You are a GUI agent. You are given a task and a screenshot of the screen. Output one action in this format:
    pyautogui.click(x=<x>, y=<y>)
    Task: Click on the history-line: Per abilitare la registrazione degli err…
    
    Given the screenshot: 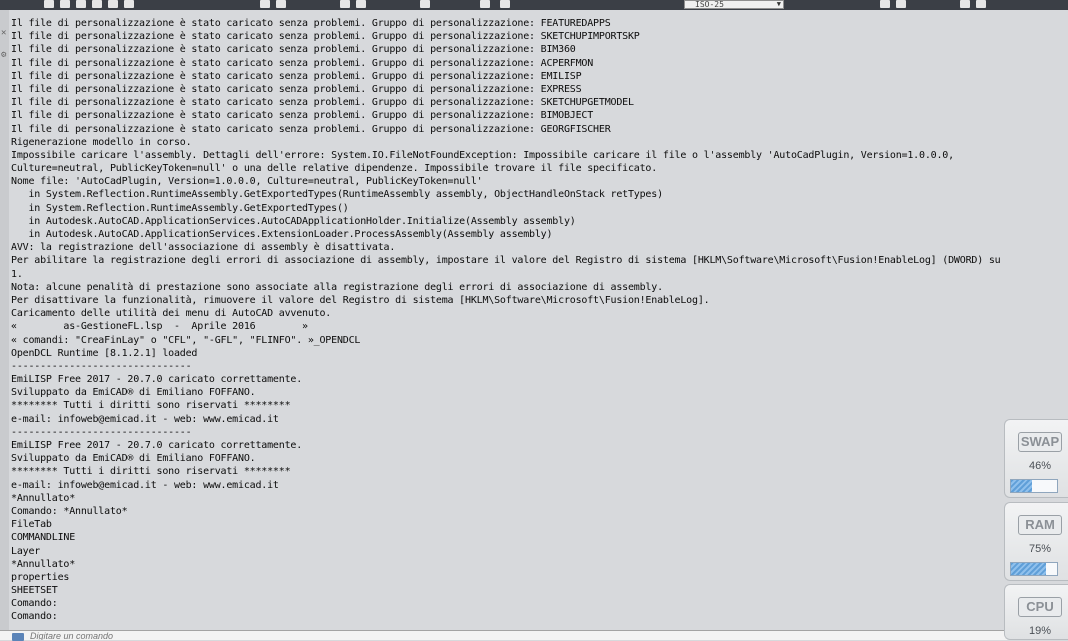 What is the action you would take?
    pyautogui.click(x=506, y=261)
    